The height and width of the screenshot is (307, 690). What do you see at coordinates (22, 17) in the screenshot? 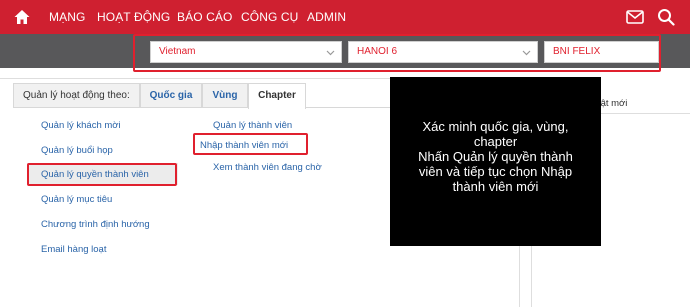
I see `home-icon` at bounding box center [22, 17].